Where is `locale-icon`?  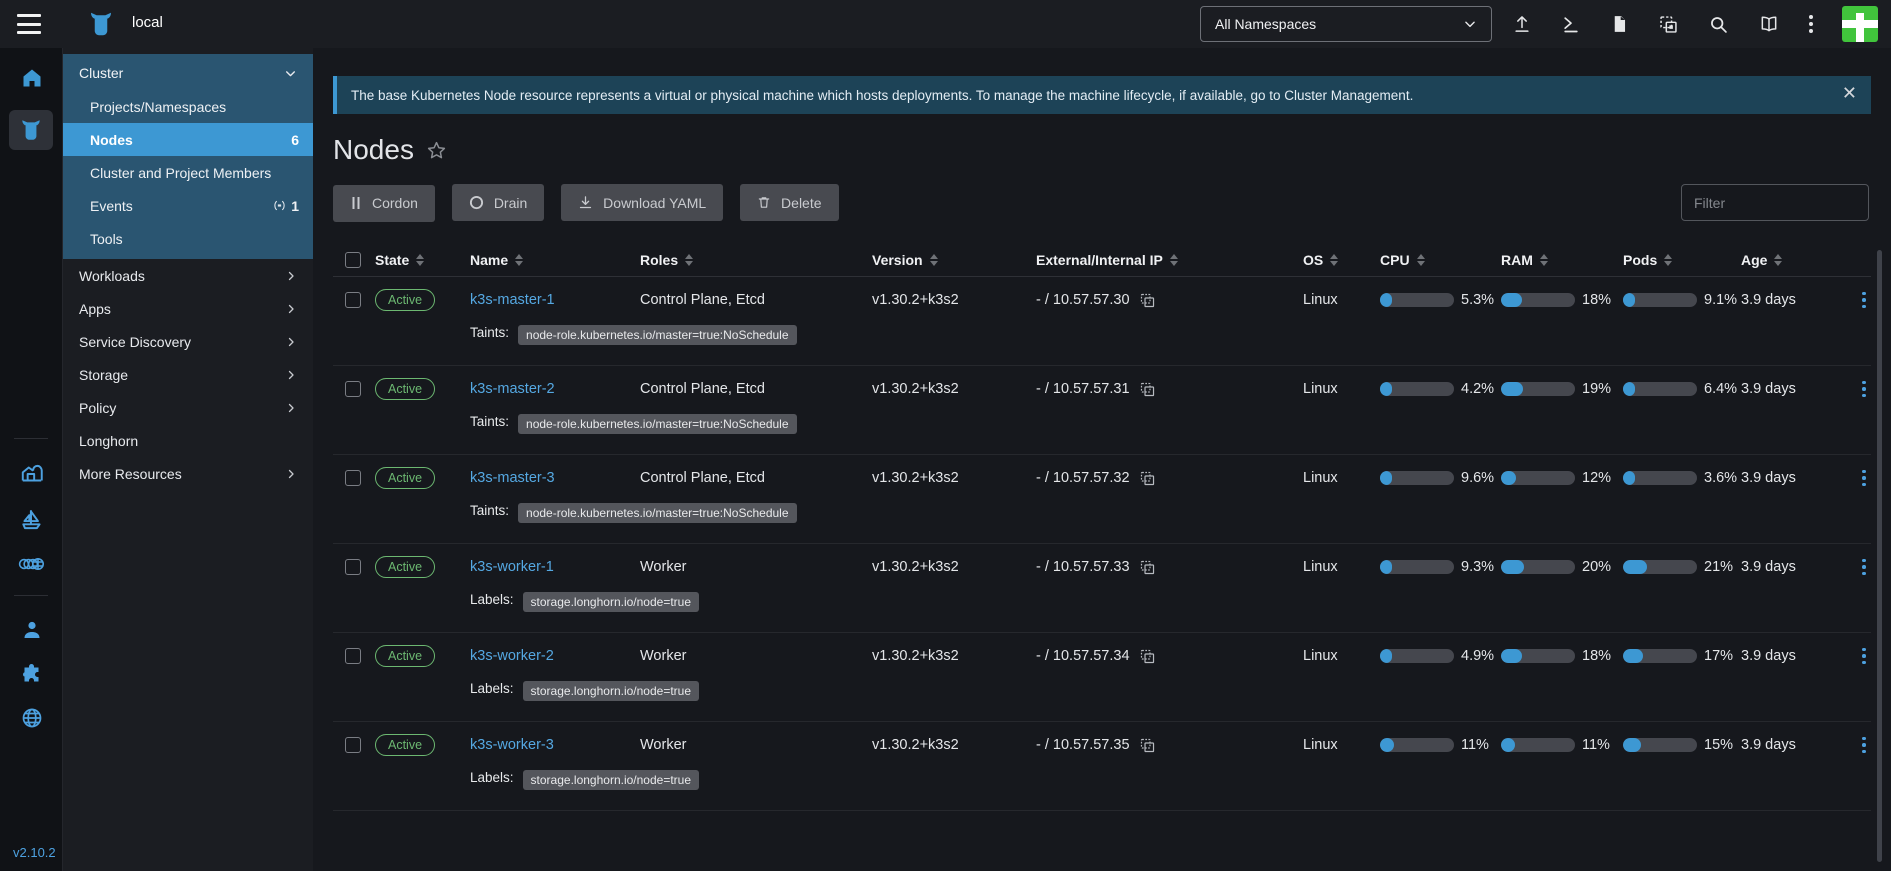 locale-icon is located at coordinates (31, 718).